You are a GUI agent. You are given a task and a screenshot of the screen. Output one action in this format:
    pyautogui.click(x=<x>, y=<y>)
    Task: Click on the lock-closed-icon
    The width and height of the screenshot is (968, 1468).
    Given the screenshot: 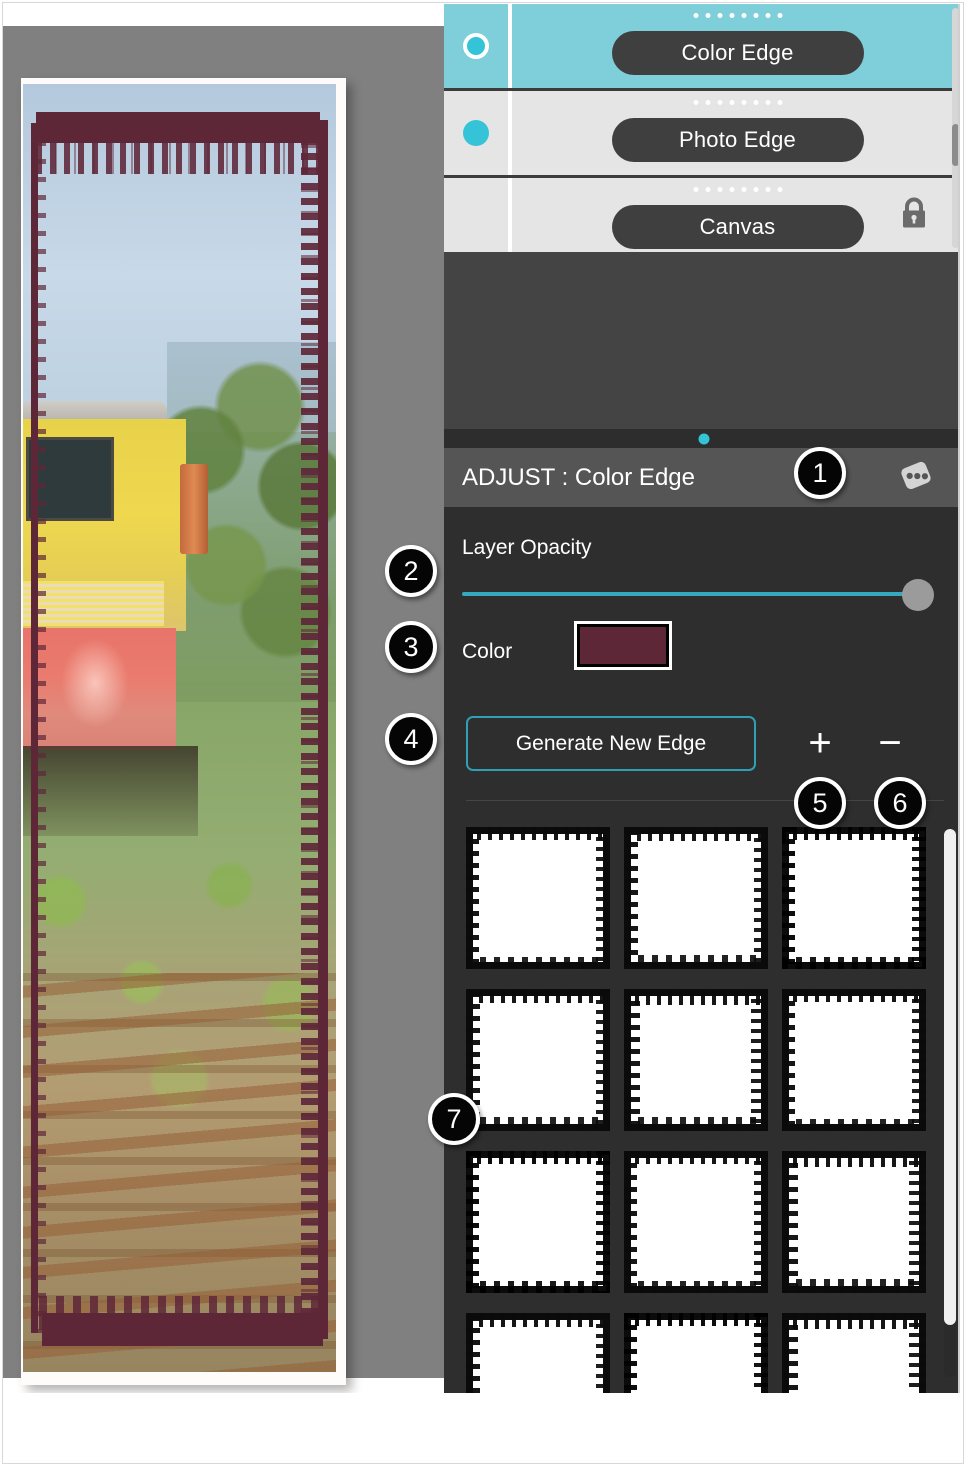 What is the action you would take?
    pyautogui.click(x=914, y=216)
    